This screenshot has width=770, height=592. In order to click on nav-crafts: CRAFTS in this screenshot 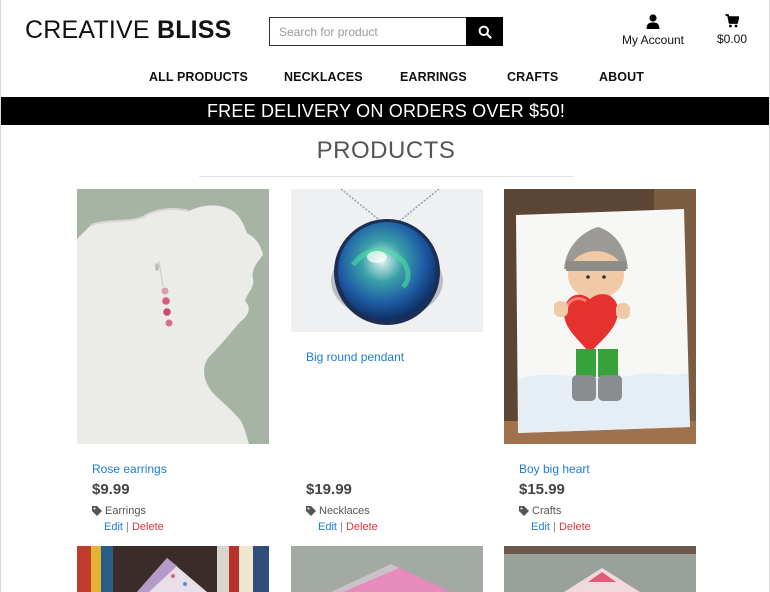, I will do `click(532, 77)`.